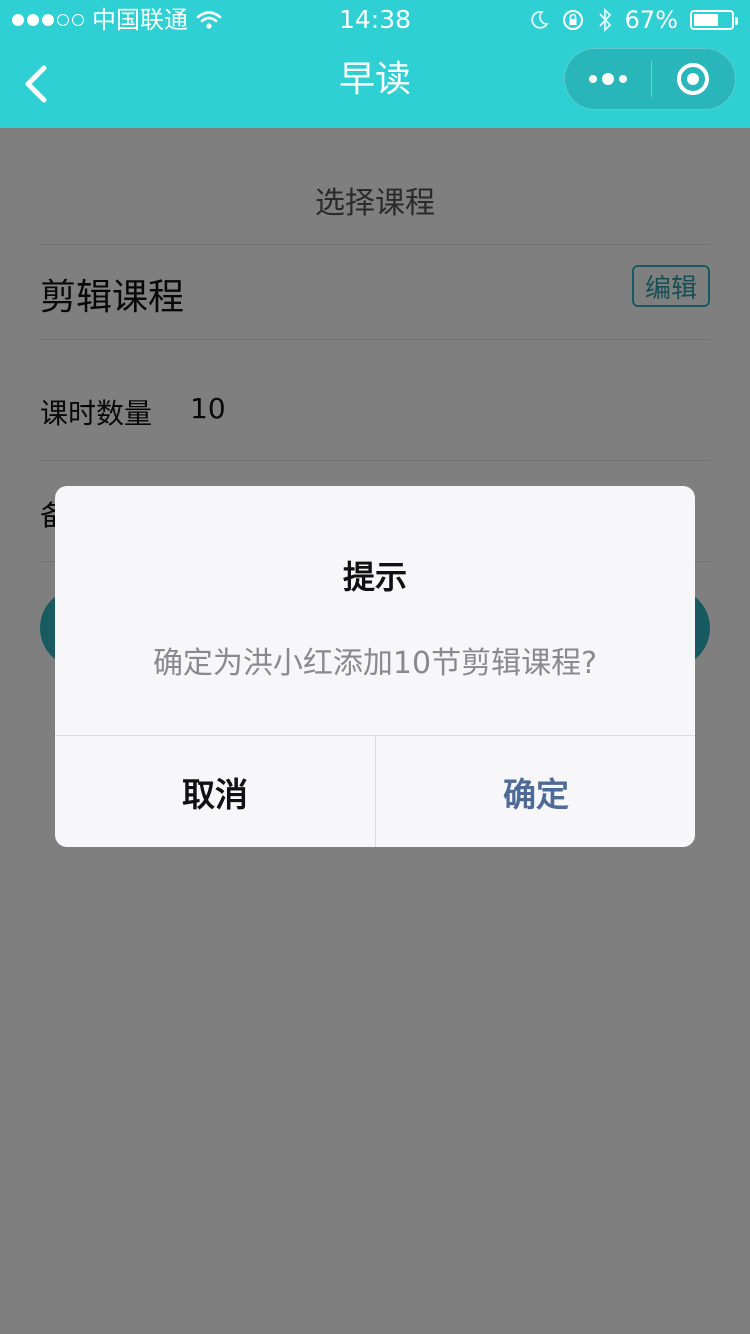 This screenshot has width=750, height=1334. I want to click on battery-percent: 67%, so click(651, 20).